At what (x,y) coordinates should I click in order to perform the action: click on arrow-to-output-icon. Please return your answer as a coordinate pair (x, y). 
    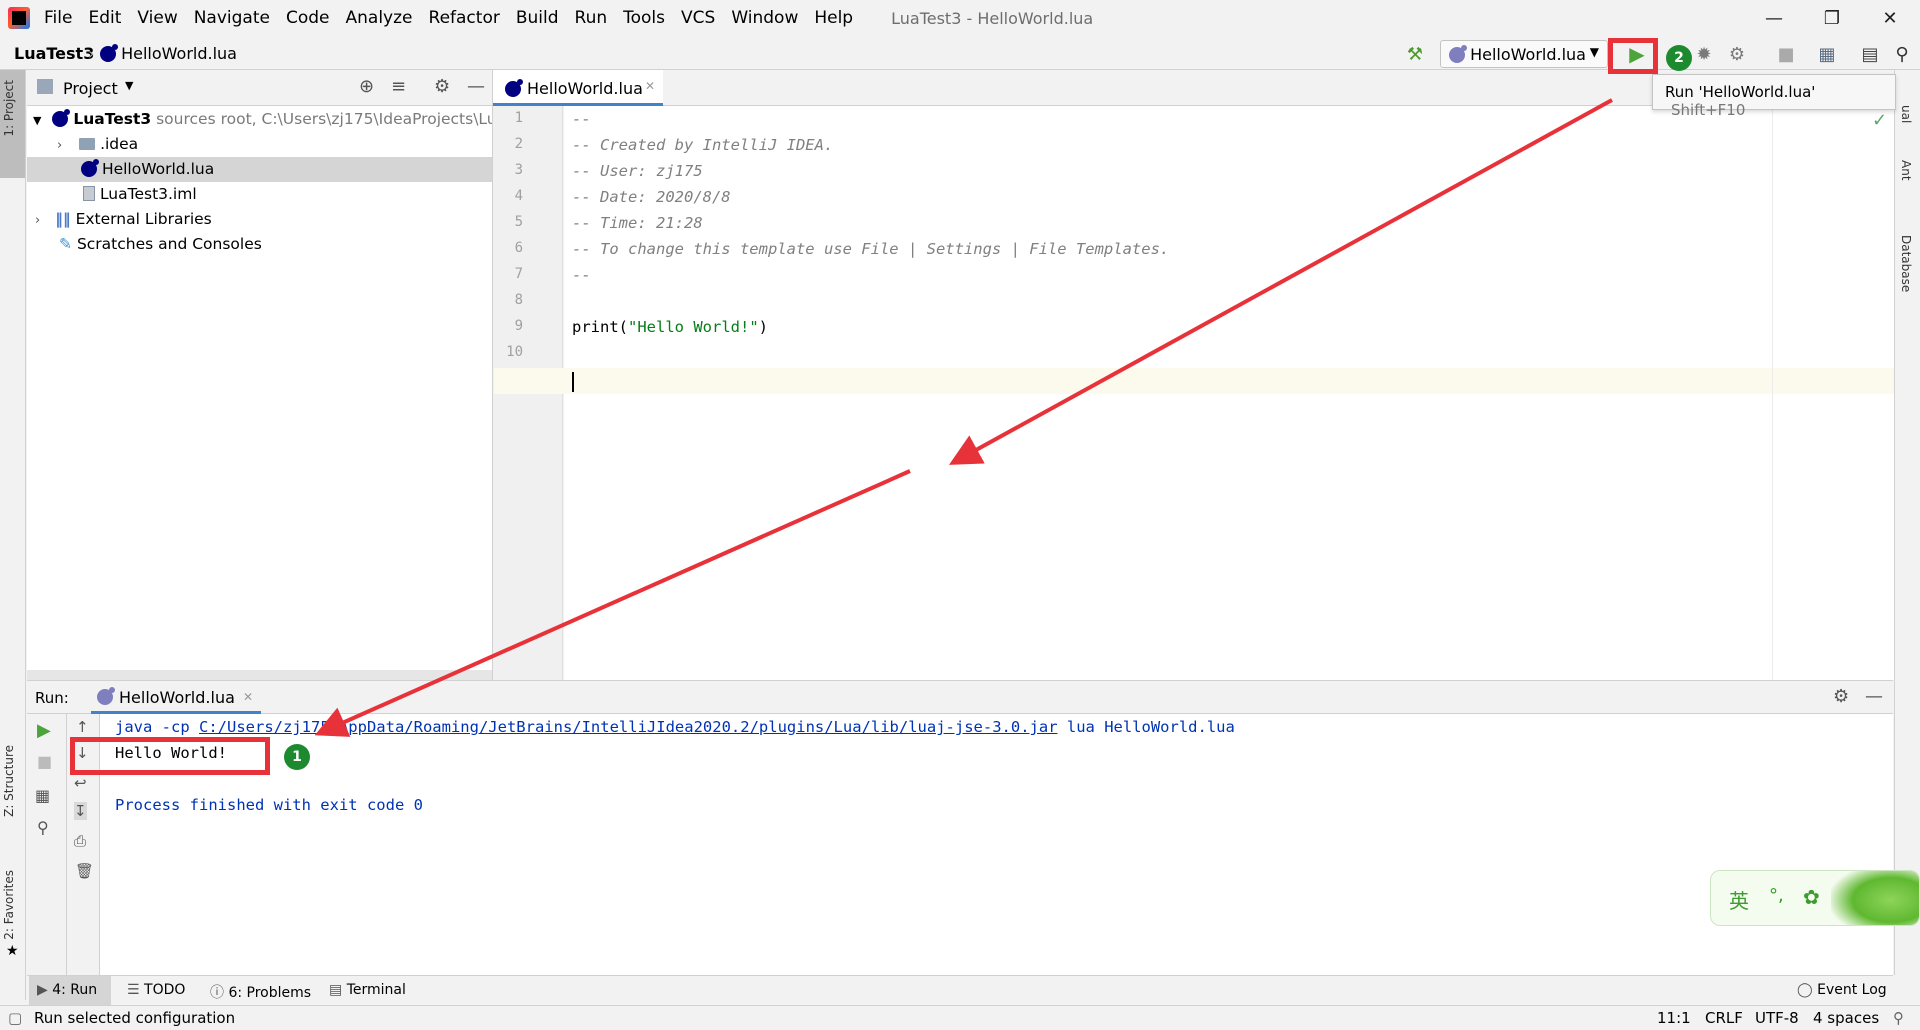
    Looking at the image, I should click on (612, 603).